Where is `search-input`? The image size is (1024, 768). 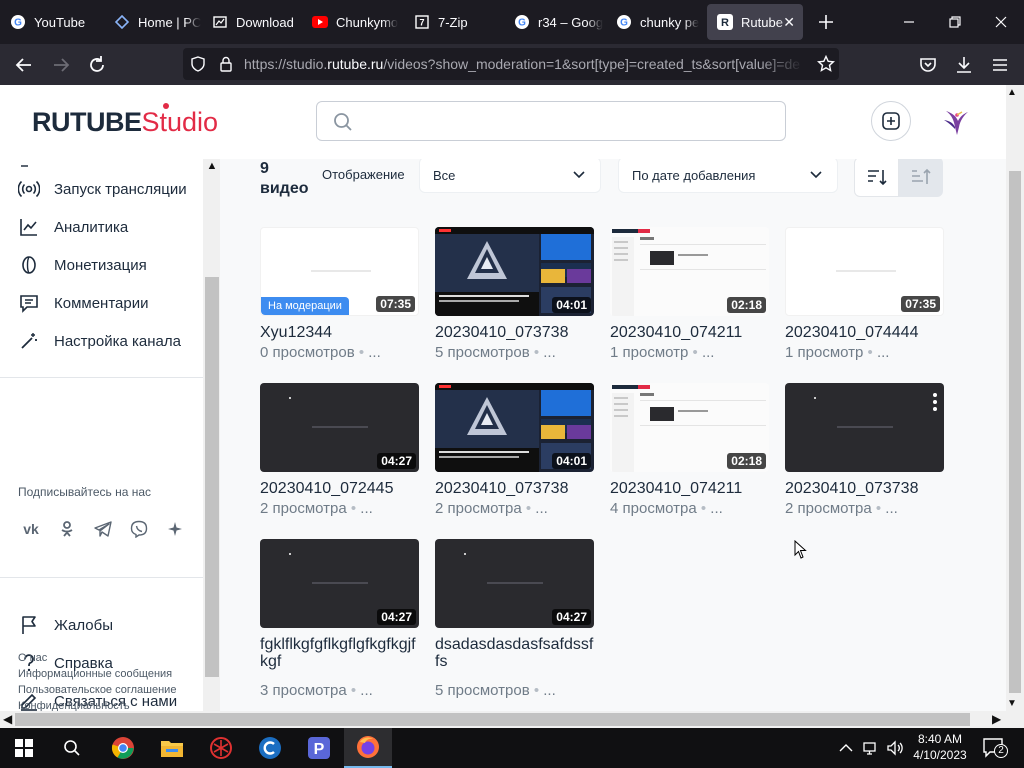 search-input is located at coordinates (551, 121).